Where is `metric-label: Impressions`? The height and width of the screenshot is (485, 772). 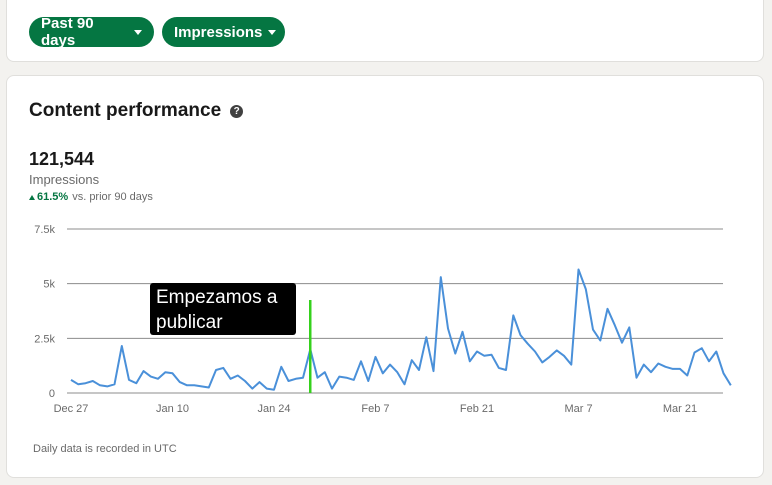 metric-label: Impressions is located at coordinates (218, 32).